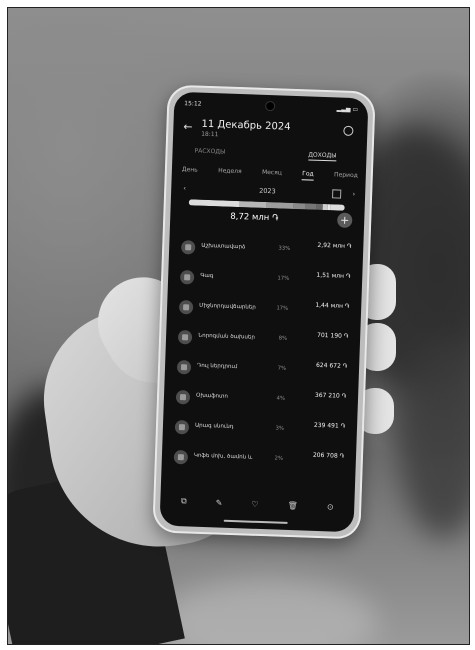 The image size is (475, 650). Describe the element at coordinates (223, 456) in the screenshot. I see `category-name: Կոֆե մոխ, ծամոն և` at that location.